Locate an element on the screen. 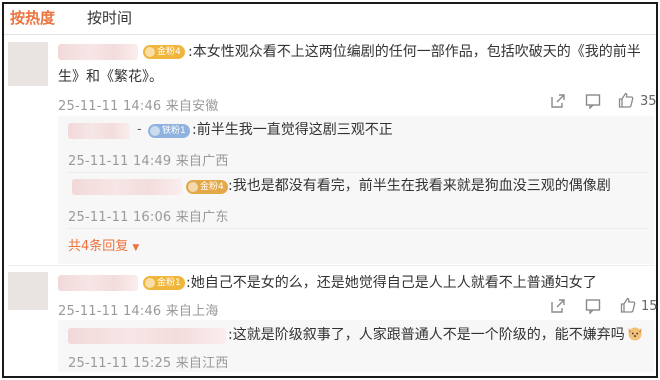 This screenshot has height=380, width=660. reply-text-content: :这就是阶级叙事了，人家跟普通人不是一个阶级的，能不嫌弃吗 is located at coordinates (426, 335).